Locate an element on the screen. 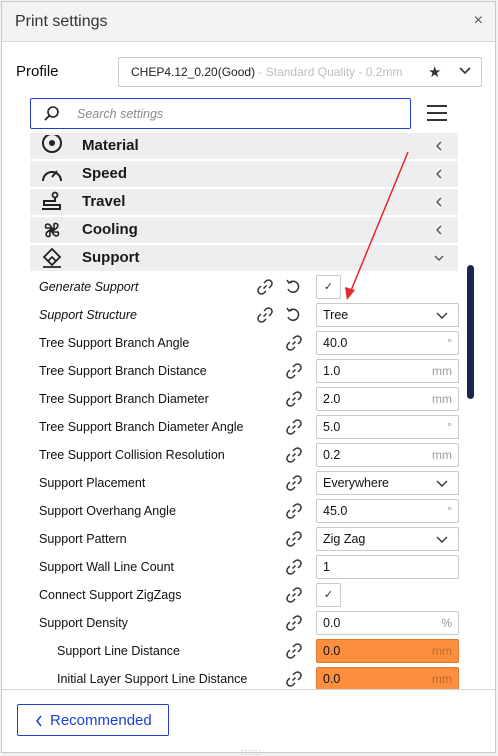  favorite-star-icon: ★ is located at coordinates (434, 72).